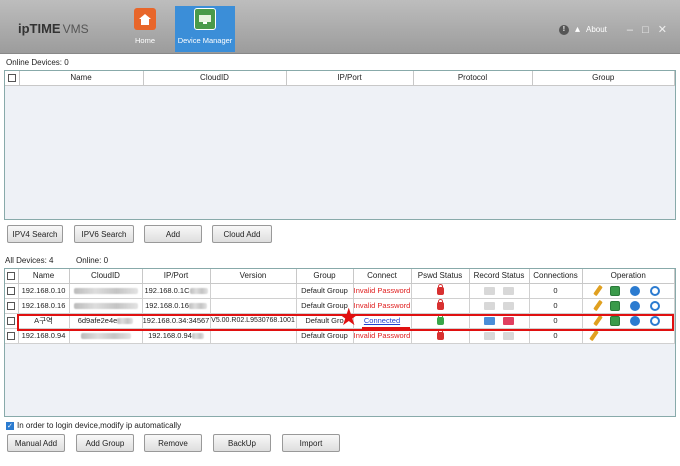  What do you see at coordinates (173, 443) in the screenshot?
I see `remove-button: Remove` at bounding box center [173, 443].